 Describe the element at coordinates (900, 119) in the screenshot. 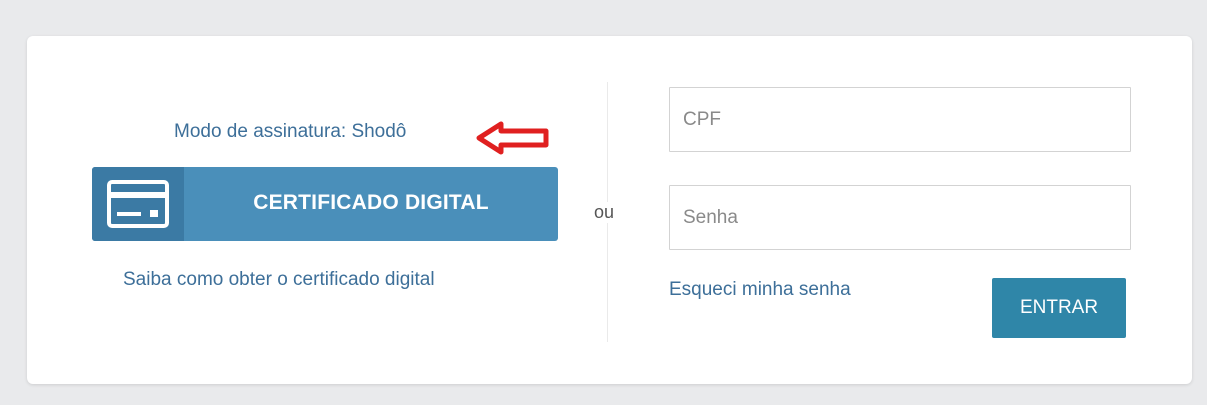

I see `cpf-input` at that location.